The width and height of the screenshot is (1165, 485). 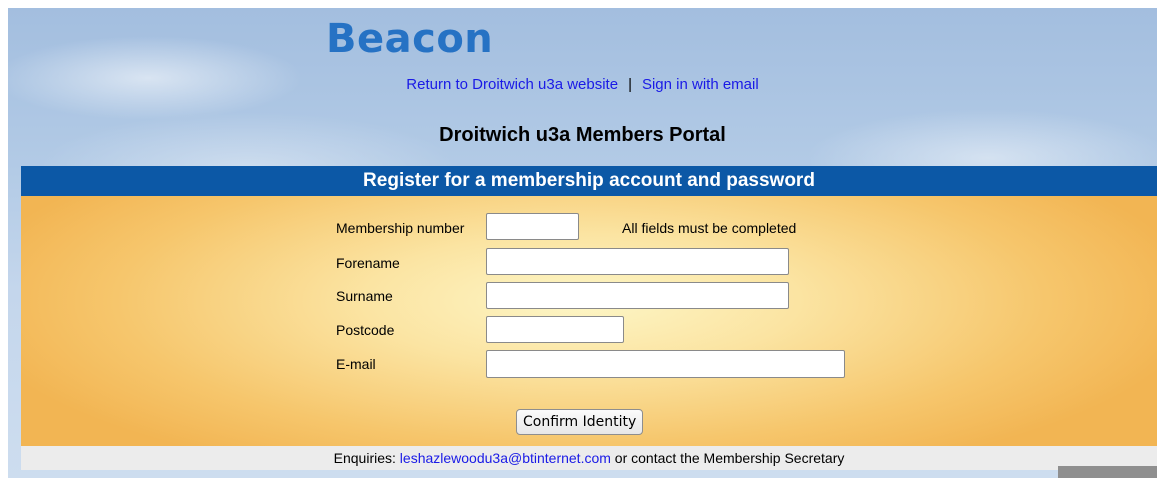 I want to click on surname-label: Surname, so click(x=364, y=296).